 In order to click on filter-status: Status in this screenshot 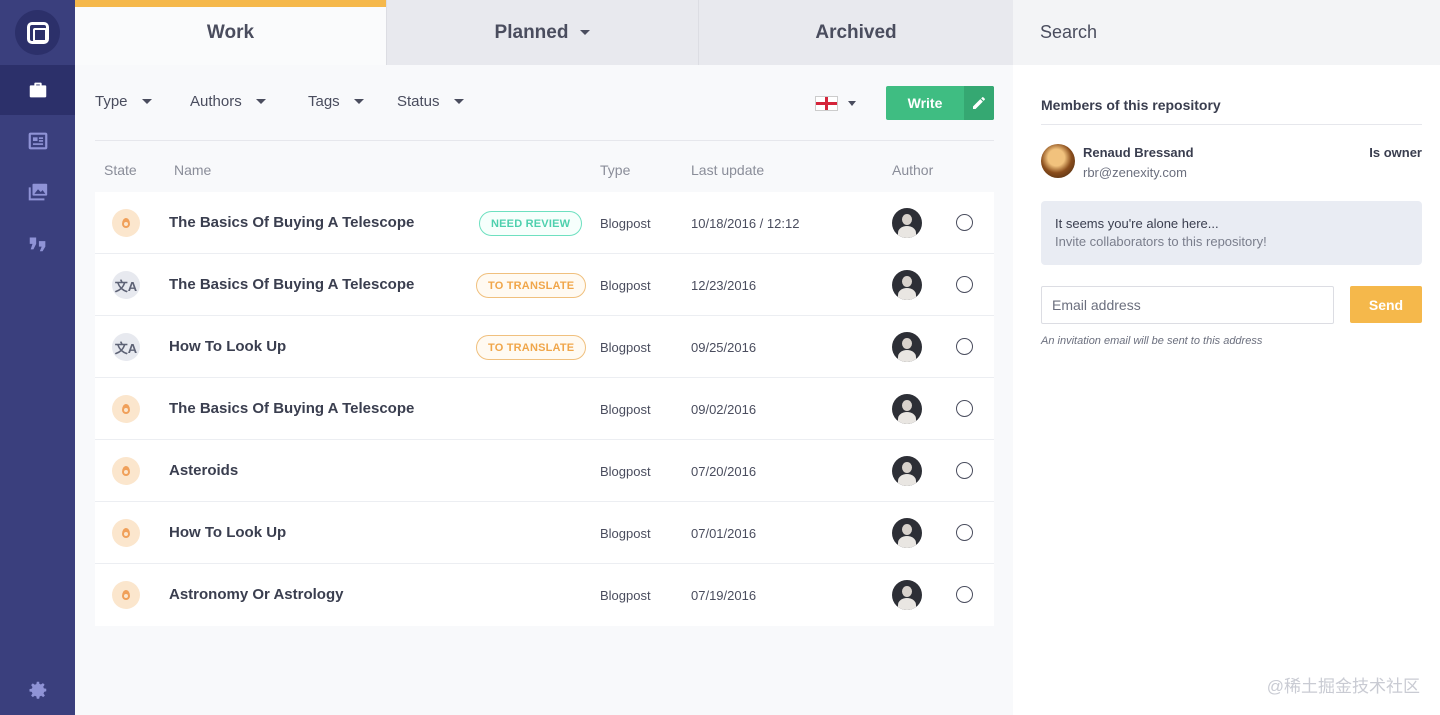, I will do `click(430, 101)`.